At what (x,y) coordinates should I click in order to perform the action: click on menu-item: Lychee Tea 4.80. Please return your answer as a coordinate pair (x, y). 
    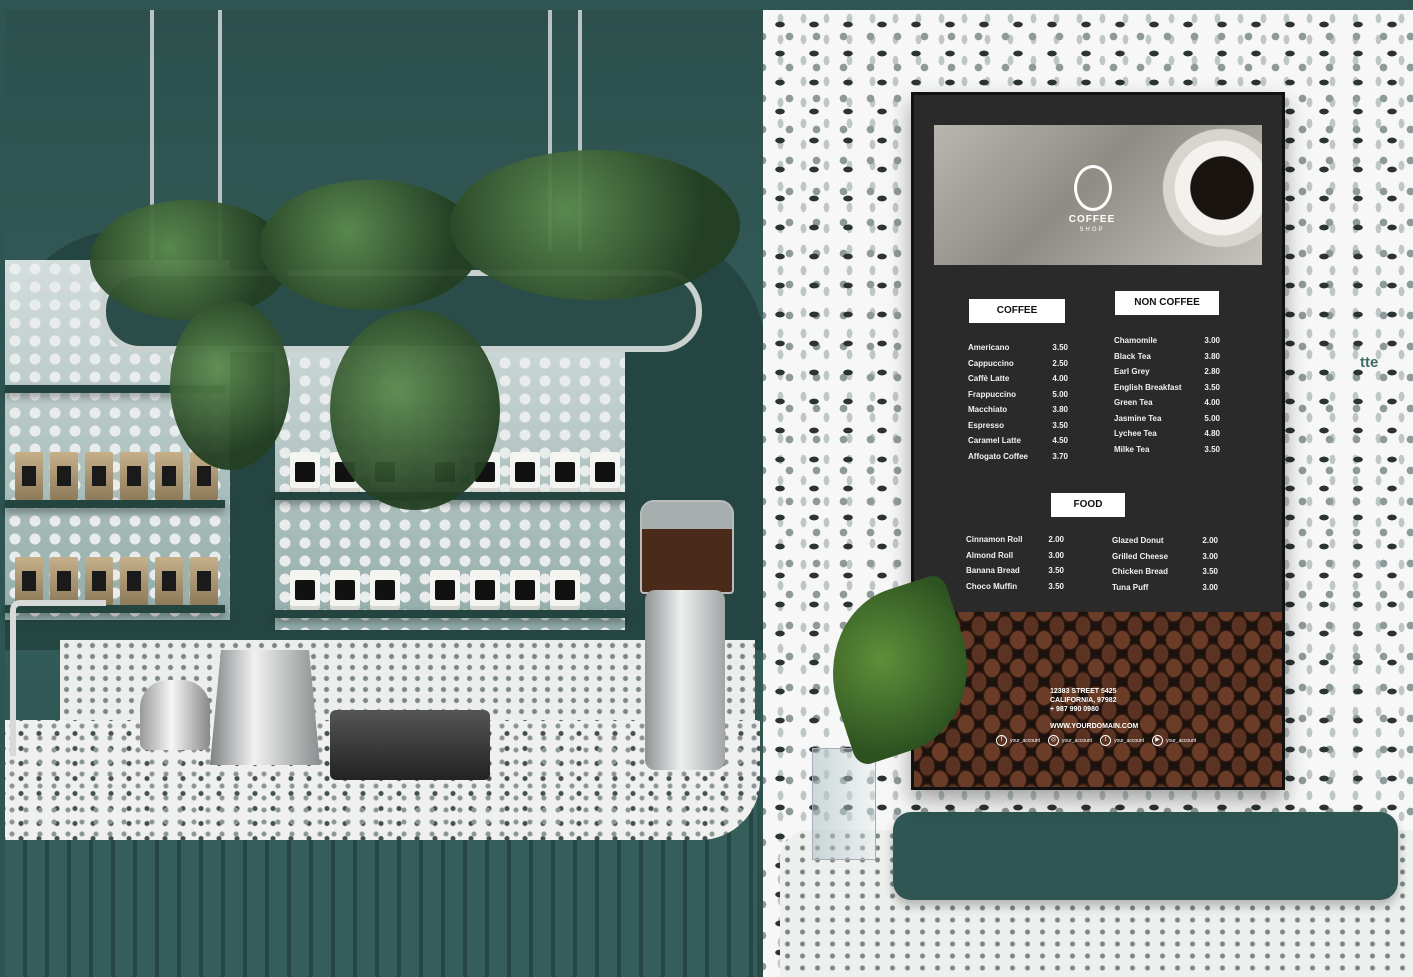
    Looking at the image, I should click on (1167, 434).